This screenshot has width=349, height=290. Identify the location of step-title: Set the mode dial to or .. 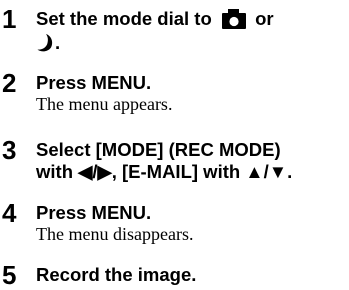
(155, 31).